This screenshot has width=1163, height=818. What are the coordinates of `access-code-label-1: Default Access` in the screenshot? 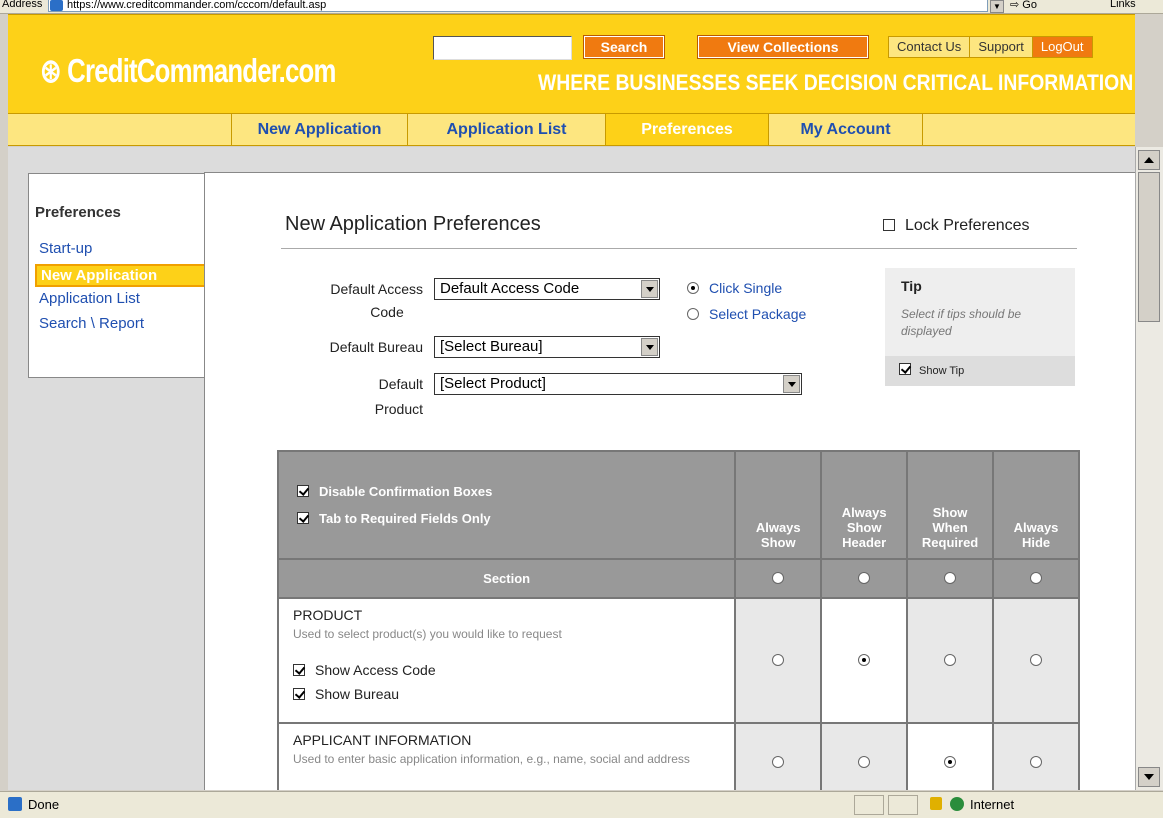 It's located at (376, 289).